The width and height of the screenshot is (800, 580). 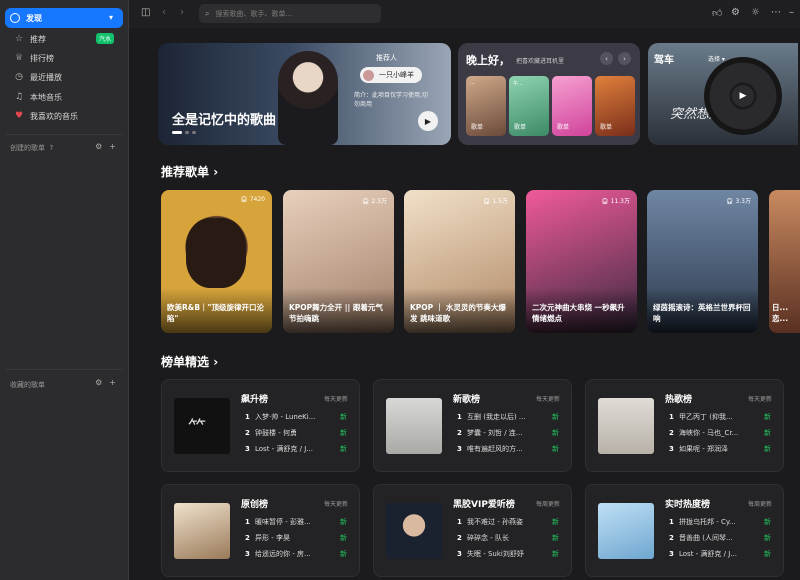 What do you see at coordinates (508, 449) in the screenshot?
I see `list-item: 3 唯有遍赶风的方... 新` at bounding box center [508, 449].